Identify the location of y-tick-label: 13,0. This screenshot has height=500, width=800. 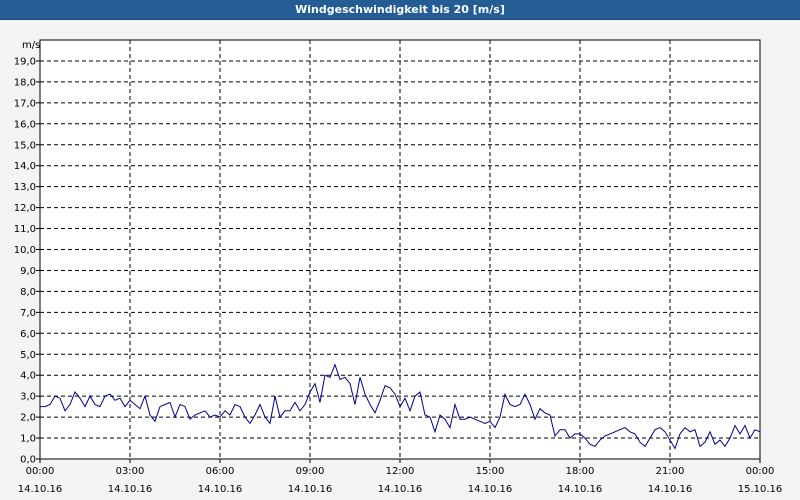
(25, 187).